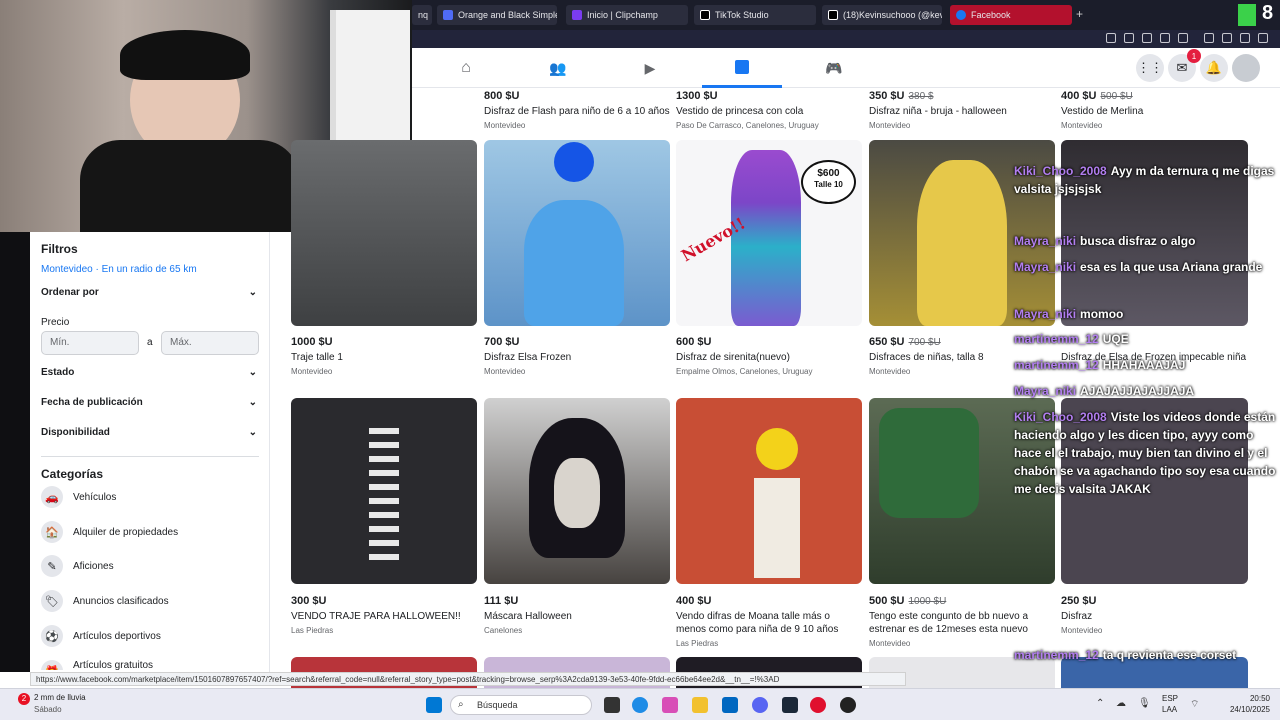 This screenshot has height=720, width=1280. I want to click on menu-grid-button: ⋮⋮, so click(1150, 68).